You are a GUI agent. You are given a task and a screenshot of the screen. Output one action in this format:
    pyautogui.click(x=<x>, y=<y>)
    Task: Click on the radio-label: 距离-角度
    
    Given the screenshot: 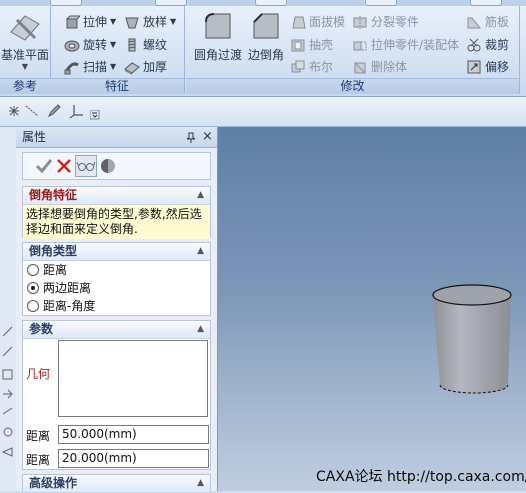 What is the action you would take?
    pyautogui.click(x=69, y=306)
    